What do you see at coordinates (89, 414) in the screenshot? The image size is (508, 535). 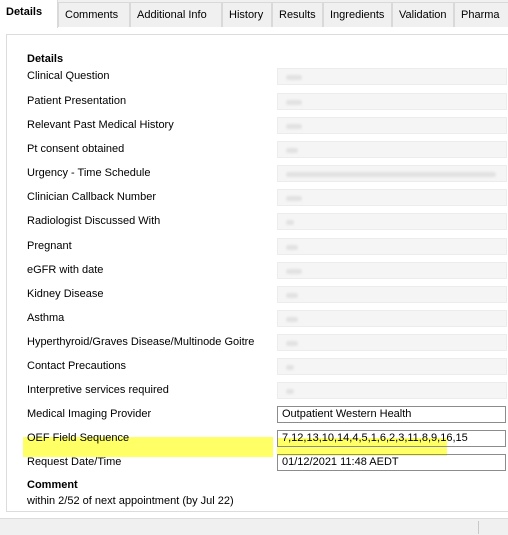 I see `field-label-imaging-provider: Medical Imaging Provider` at bounding box center [89, 414].